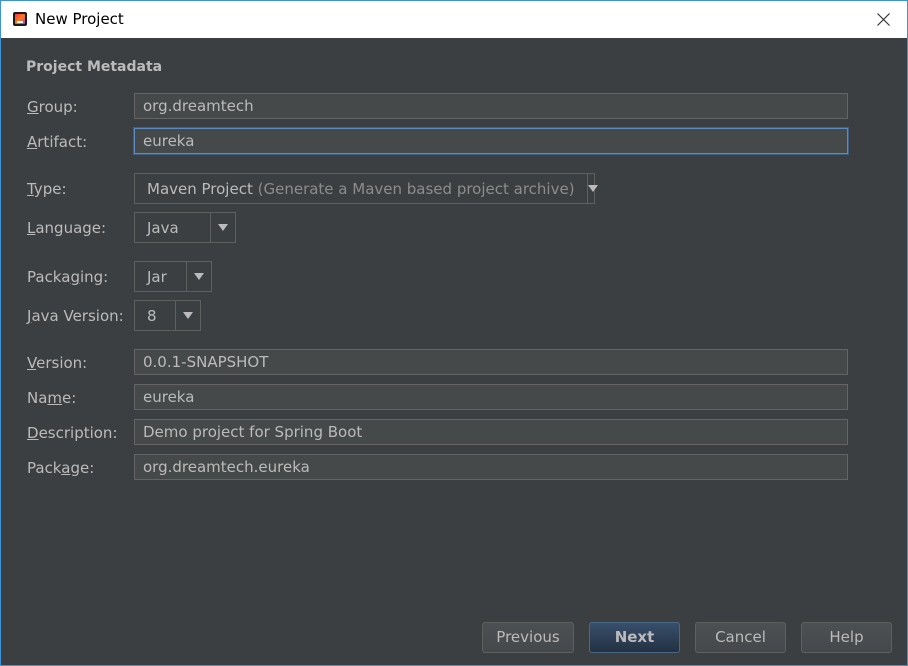 The width and height of the screenshot is (908, 666). I want to click on package-label: Package:, so click(61, 468).